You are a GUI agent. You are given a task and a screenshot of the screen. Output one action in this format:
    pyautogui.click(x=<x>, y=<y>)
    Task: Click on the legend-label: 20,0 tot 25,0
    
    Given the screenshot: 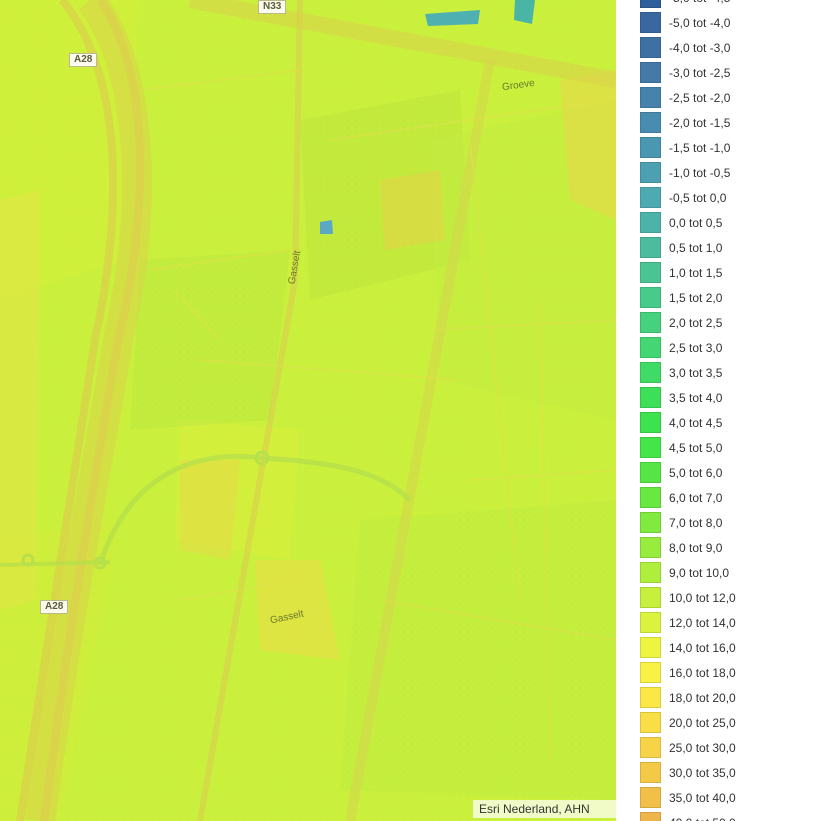 What is the action you would take?
    pyautogui.click(x=702, y=722)
    